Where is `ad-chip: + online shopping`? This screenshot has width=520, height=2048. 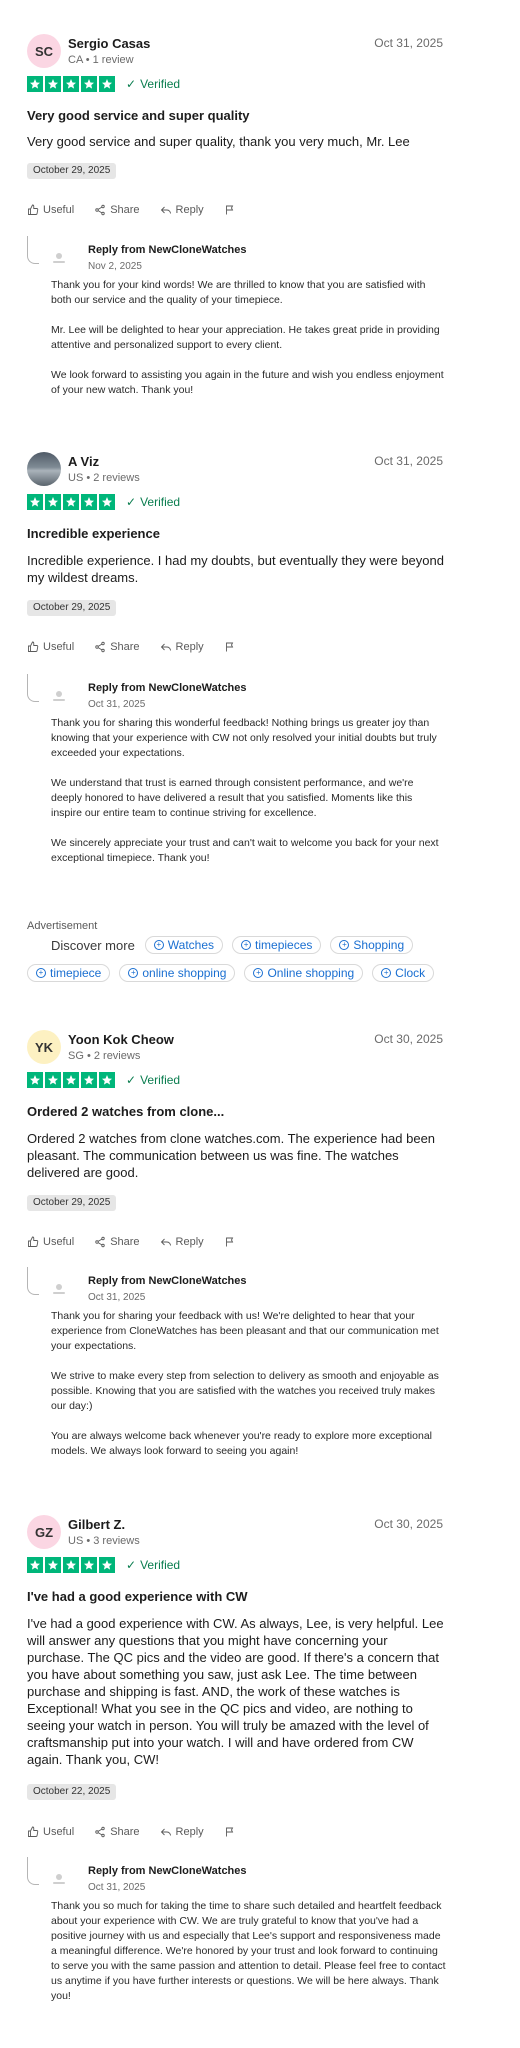
ad-chip: + online shopping is located at coordinates (177, 973).